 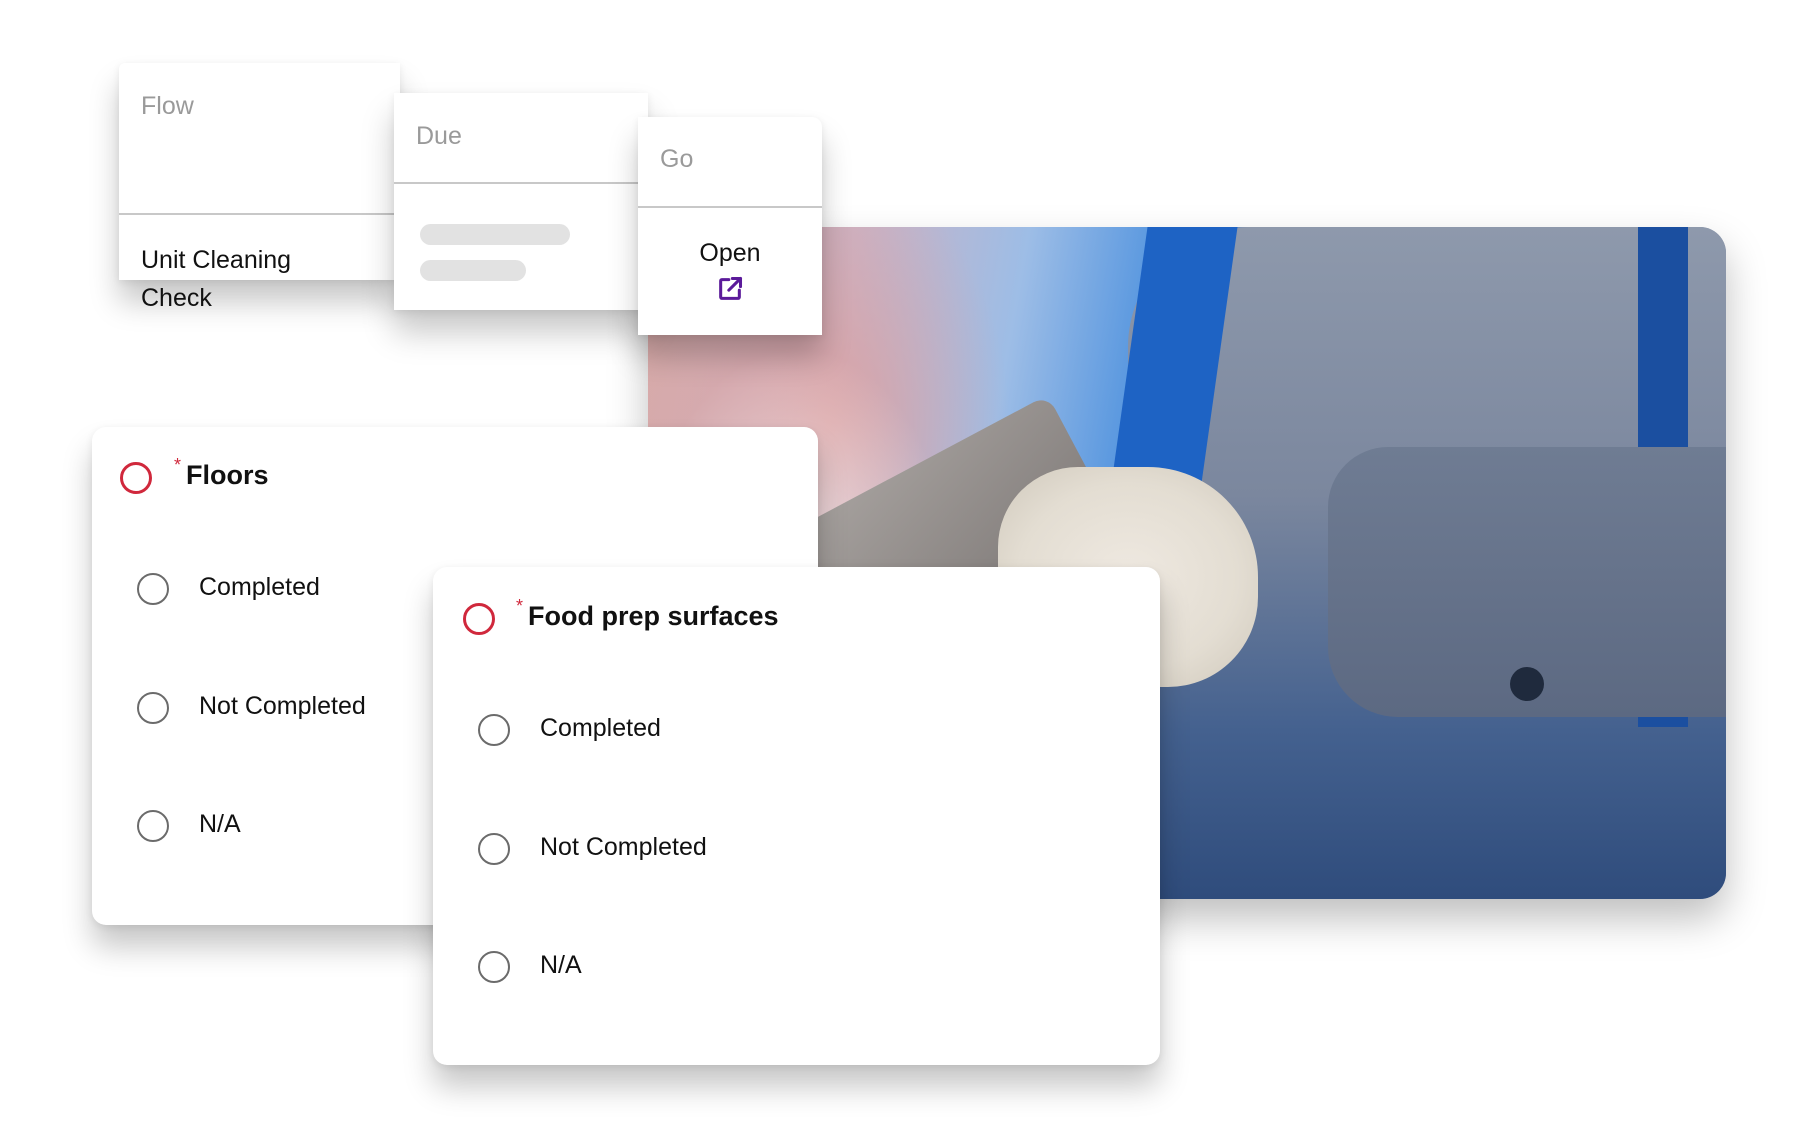 What do you see at coordinates (439, 136) in the screenshot?
I see `due-header: Due` at bounding box center [439, 136].